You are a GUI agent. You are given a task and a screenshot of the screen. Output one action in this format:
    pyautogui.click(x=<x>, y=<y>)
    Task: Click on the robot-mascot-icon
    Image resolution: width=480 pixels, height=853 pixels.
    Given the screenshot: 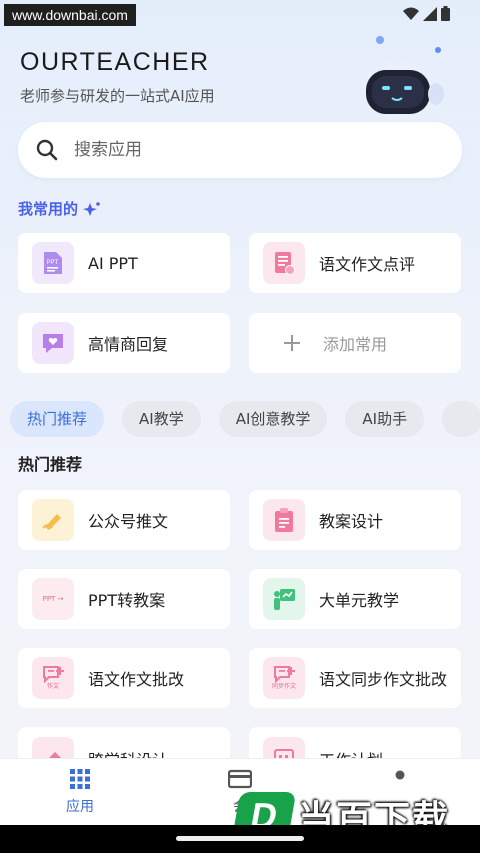 What is the action you would take?
    pyautogui.click(x=403, y=78)
    